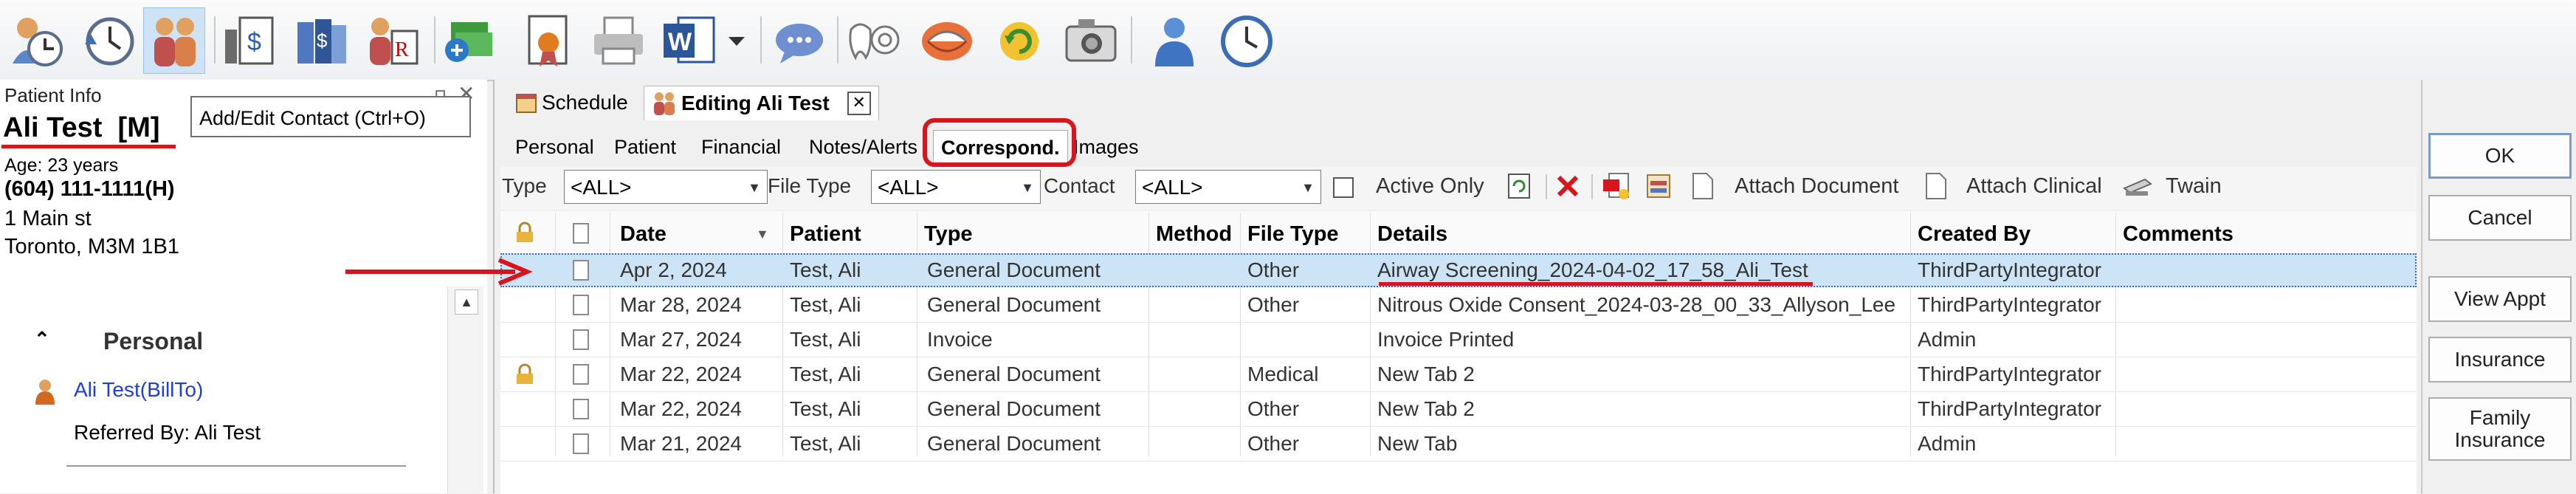 The width and height of the screenshot is (2576, 494). What do you see at coordinates (2179, 234) in the screenshot?
I see `column-header-comments: Comments` at bounding box center [2179, 234].